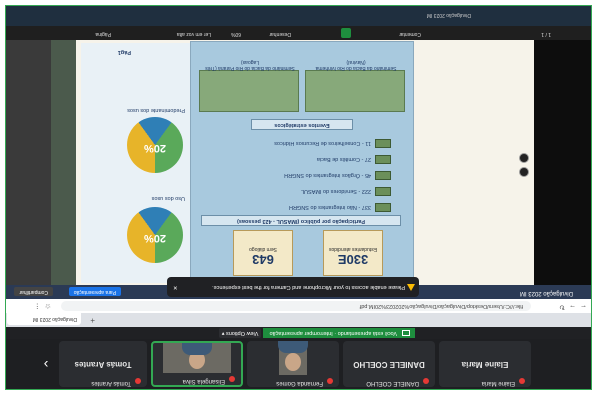  What do you see at coordinates (524, 172) in the screenshot?
I see `scroll-up-icon` at bounding box center [524, 172].